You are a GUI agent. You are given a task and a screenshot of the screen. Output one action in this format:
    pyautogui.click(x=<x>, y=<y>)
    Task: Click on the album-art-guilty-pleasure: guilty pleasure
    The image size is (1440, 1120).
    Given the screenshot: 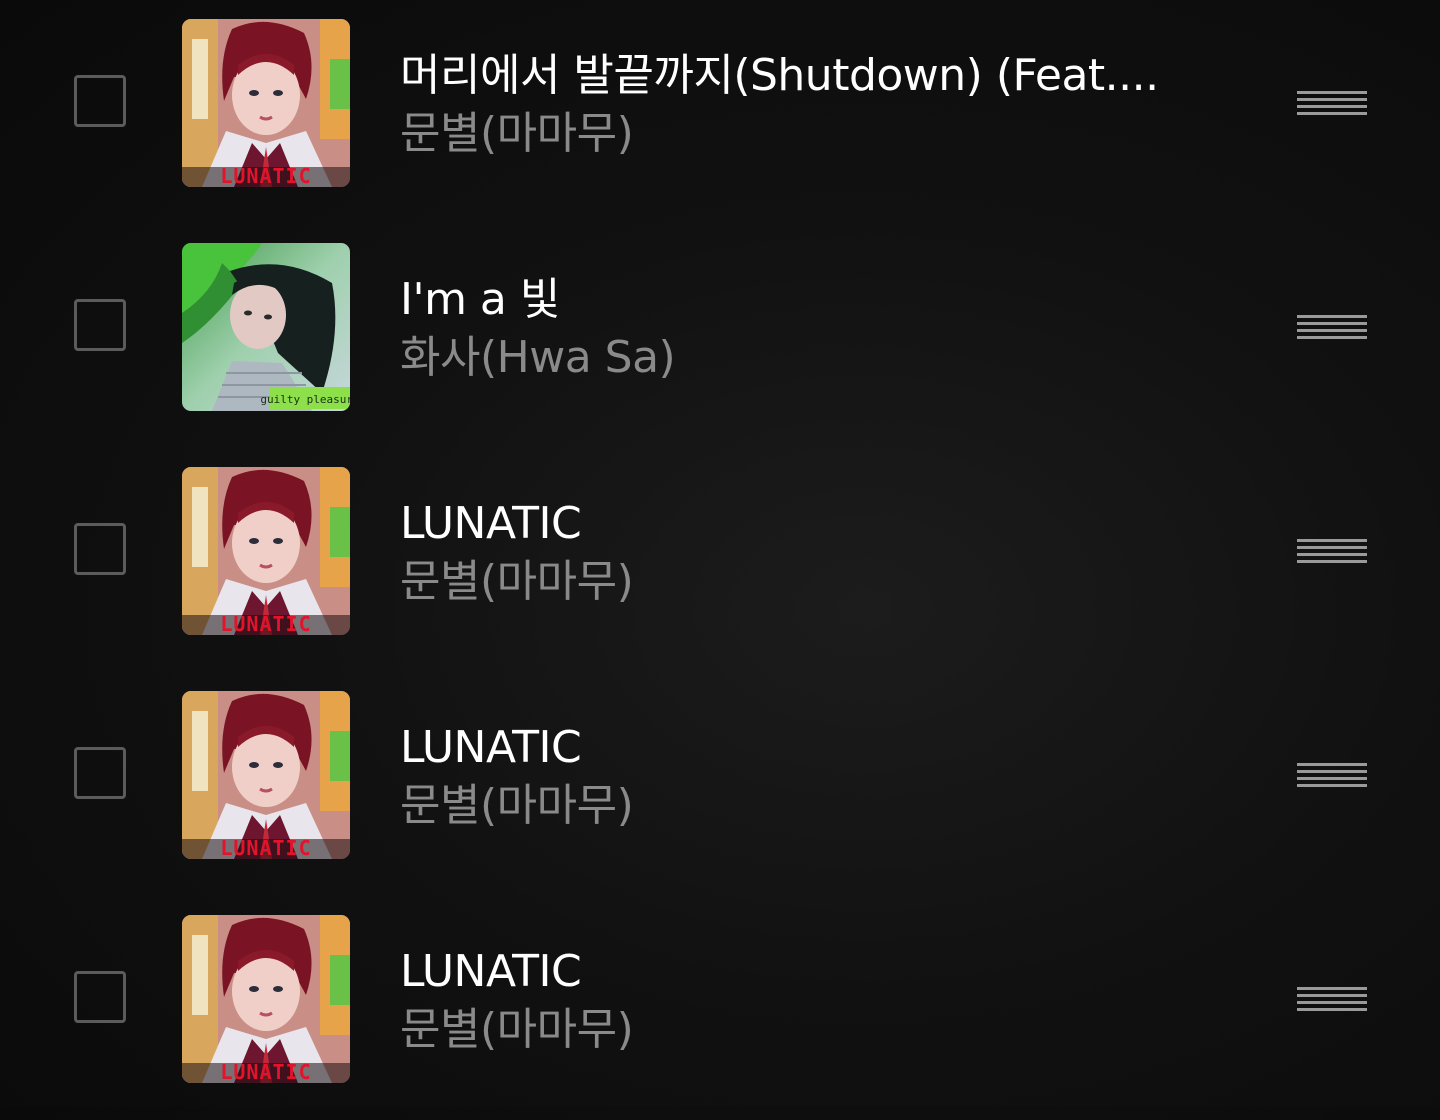 What is the action you would take?
    pyautogui.click(x=266, y=327)
    